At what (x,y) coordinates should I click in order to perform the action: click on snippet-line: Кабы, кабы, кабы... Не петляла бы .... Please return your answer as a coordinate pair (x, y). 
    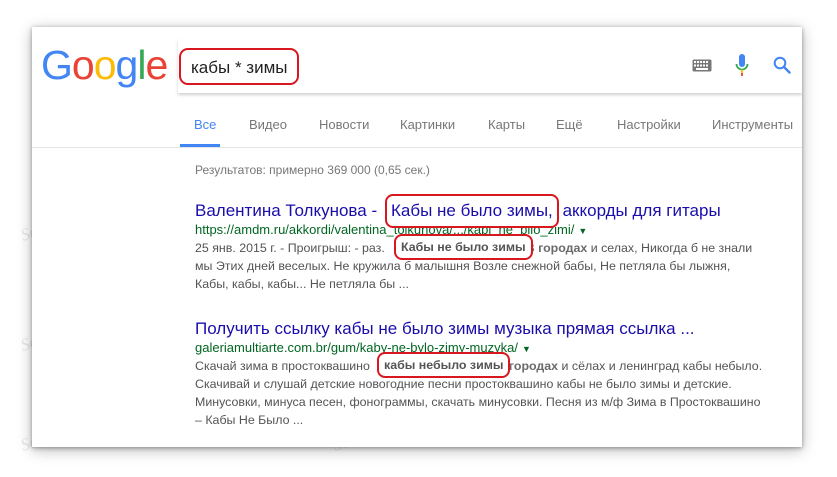
    Looking at the image, I should click on (302, 284).